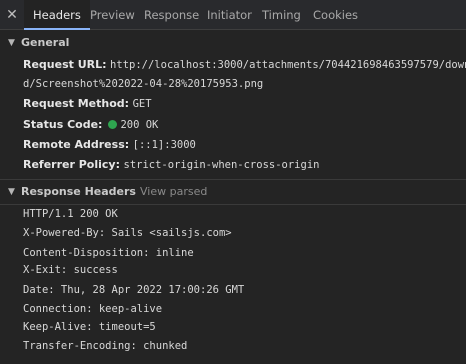  I want to click on response-header-line: X-Powered-By: Sails <sailsjs.com>, so click(127, 233).